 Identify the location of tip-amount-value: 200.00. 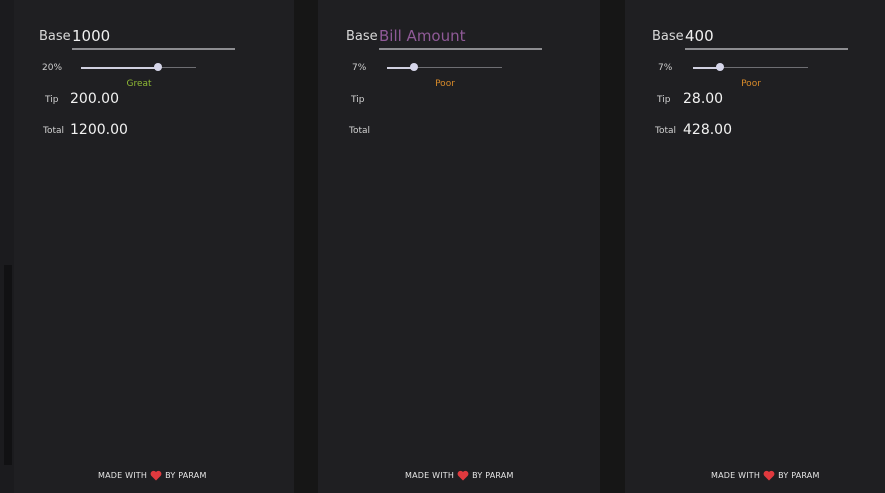
(94, 99).